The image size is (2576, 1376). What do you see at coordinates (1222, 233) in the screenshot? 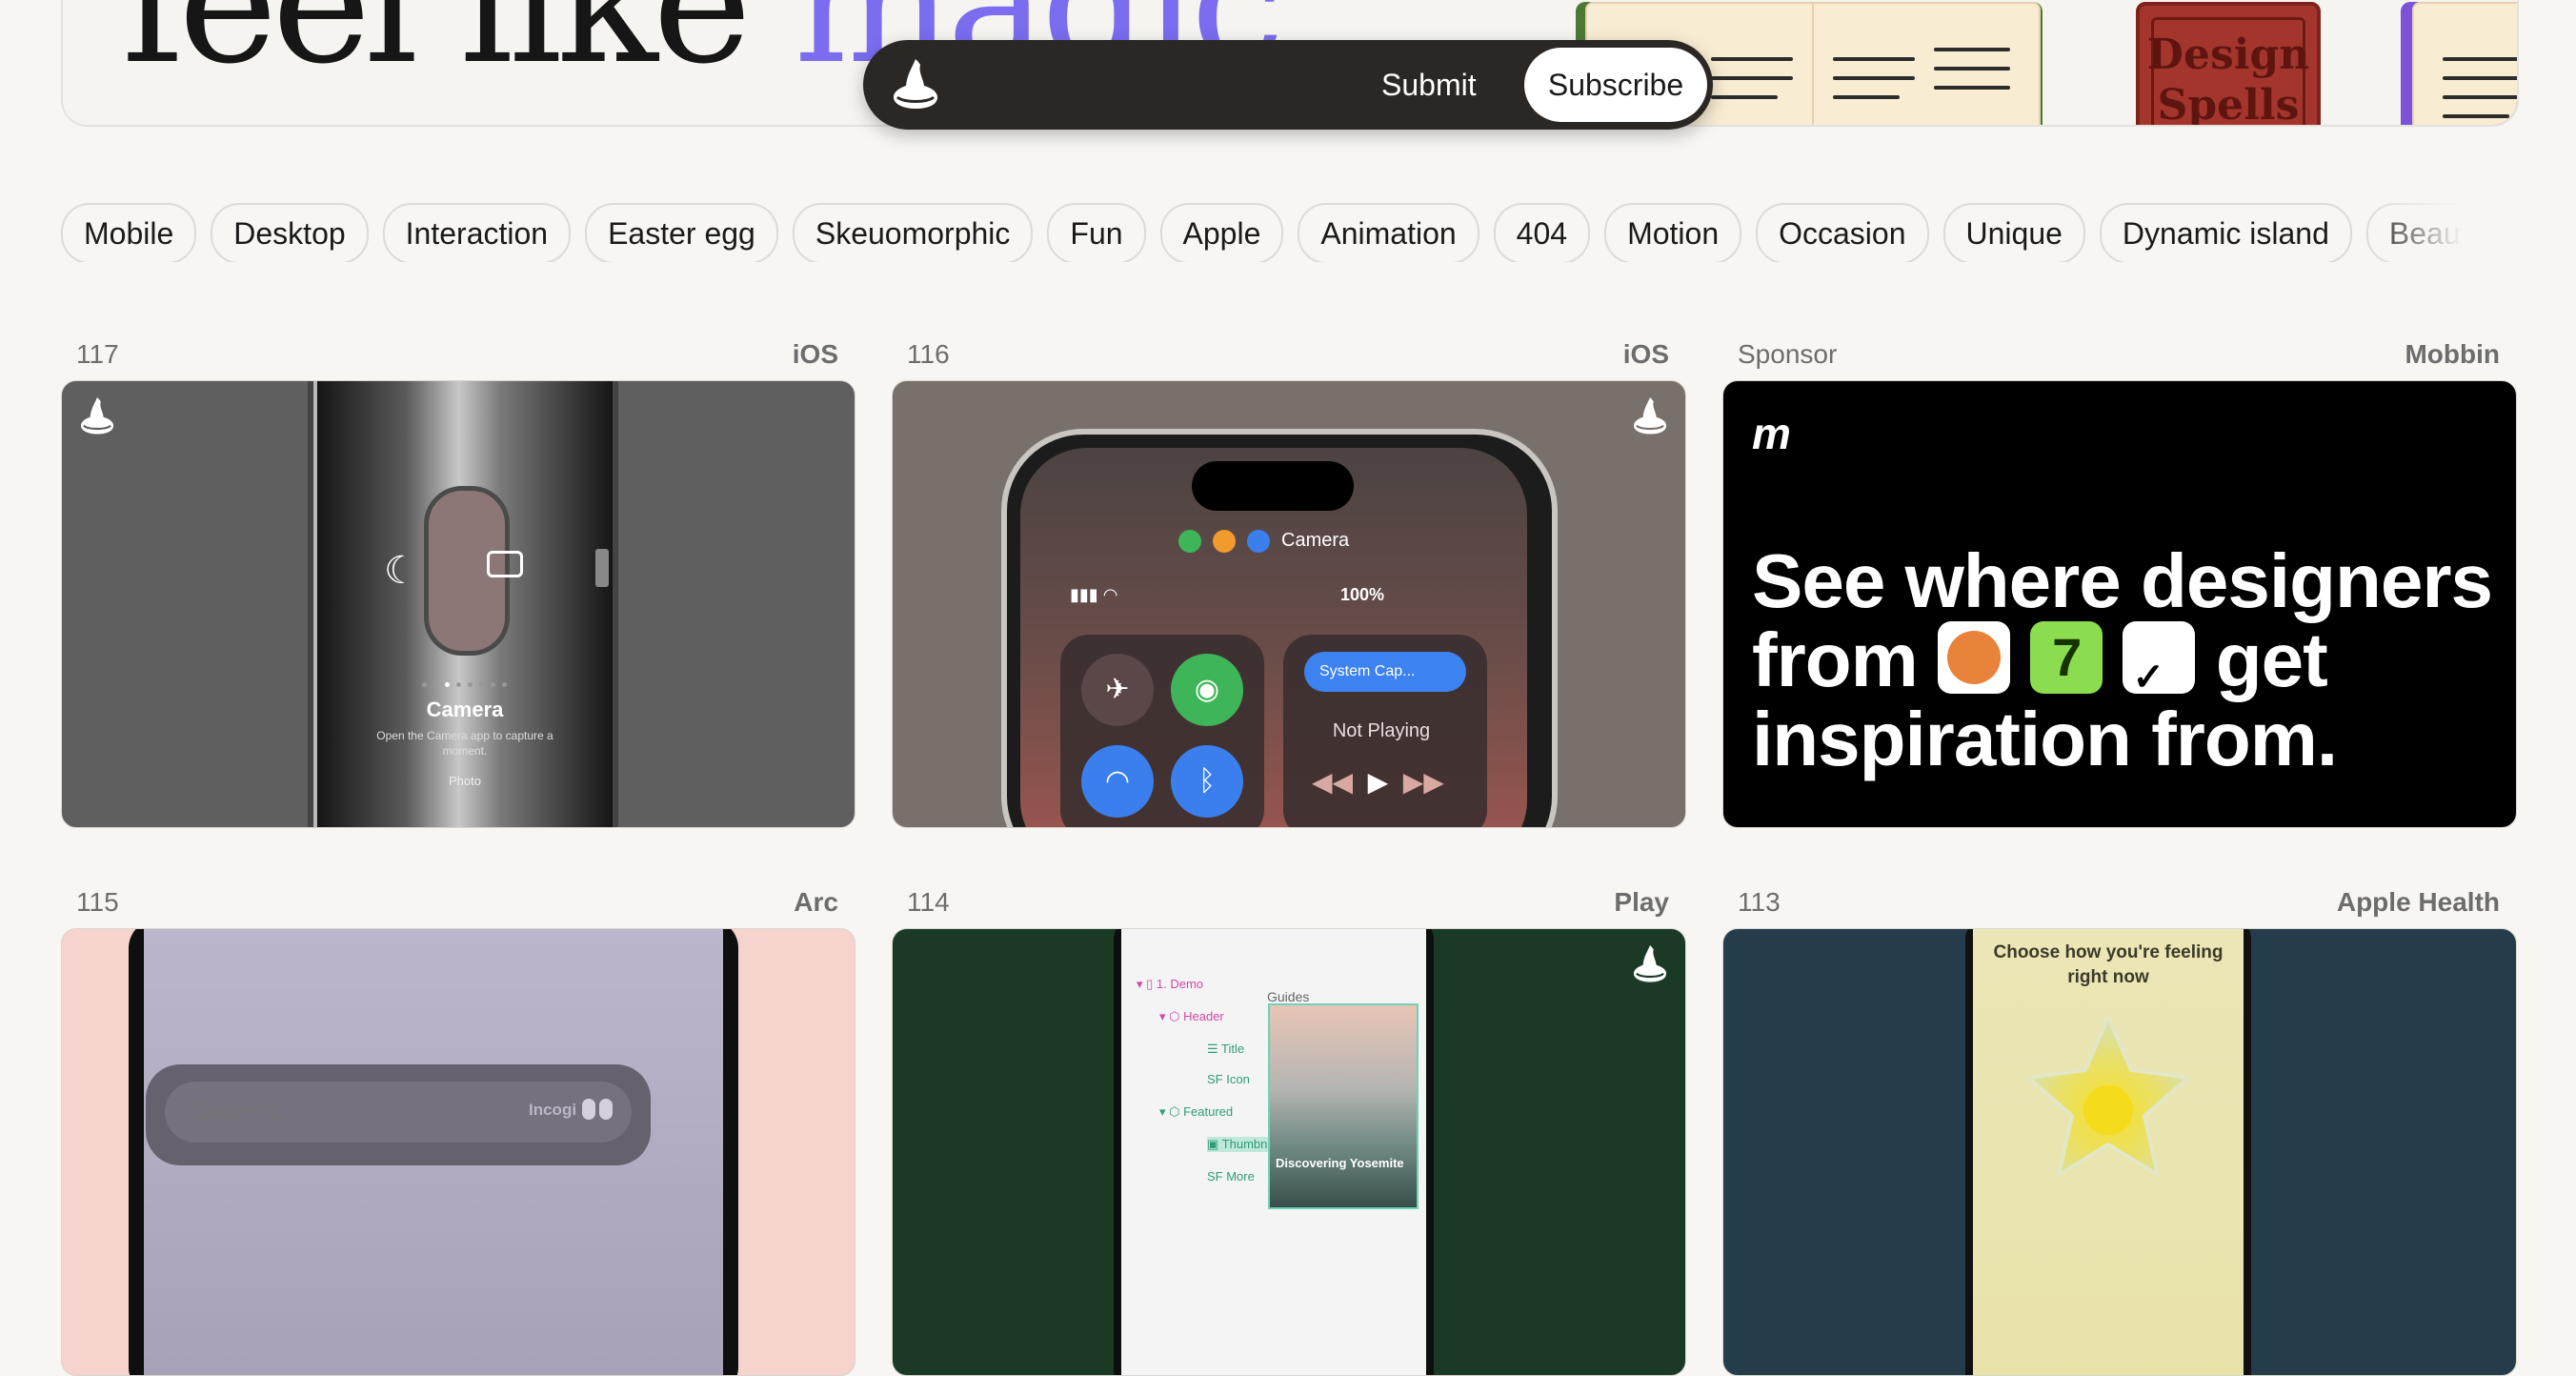
I see `tag-chip: Apple` at bounding box center [1222, 233].